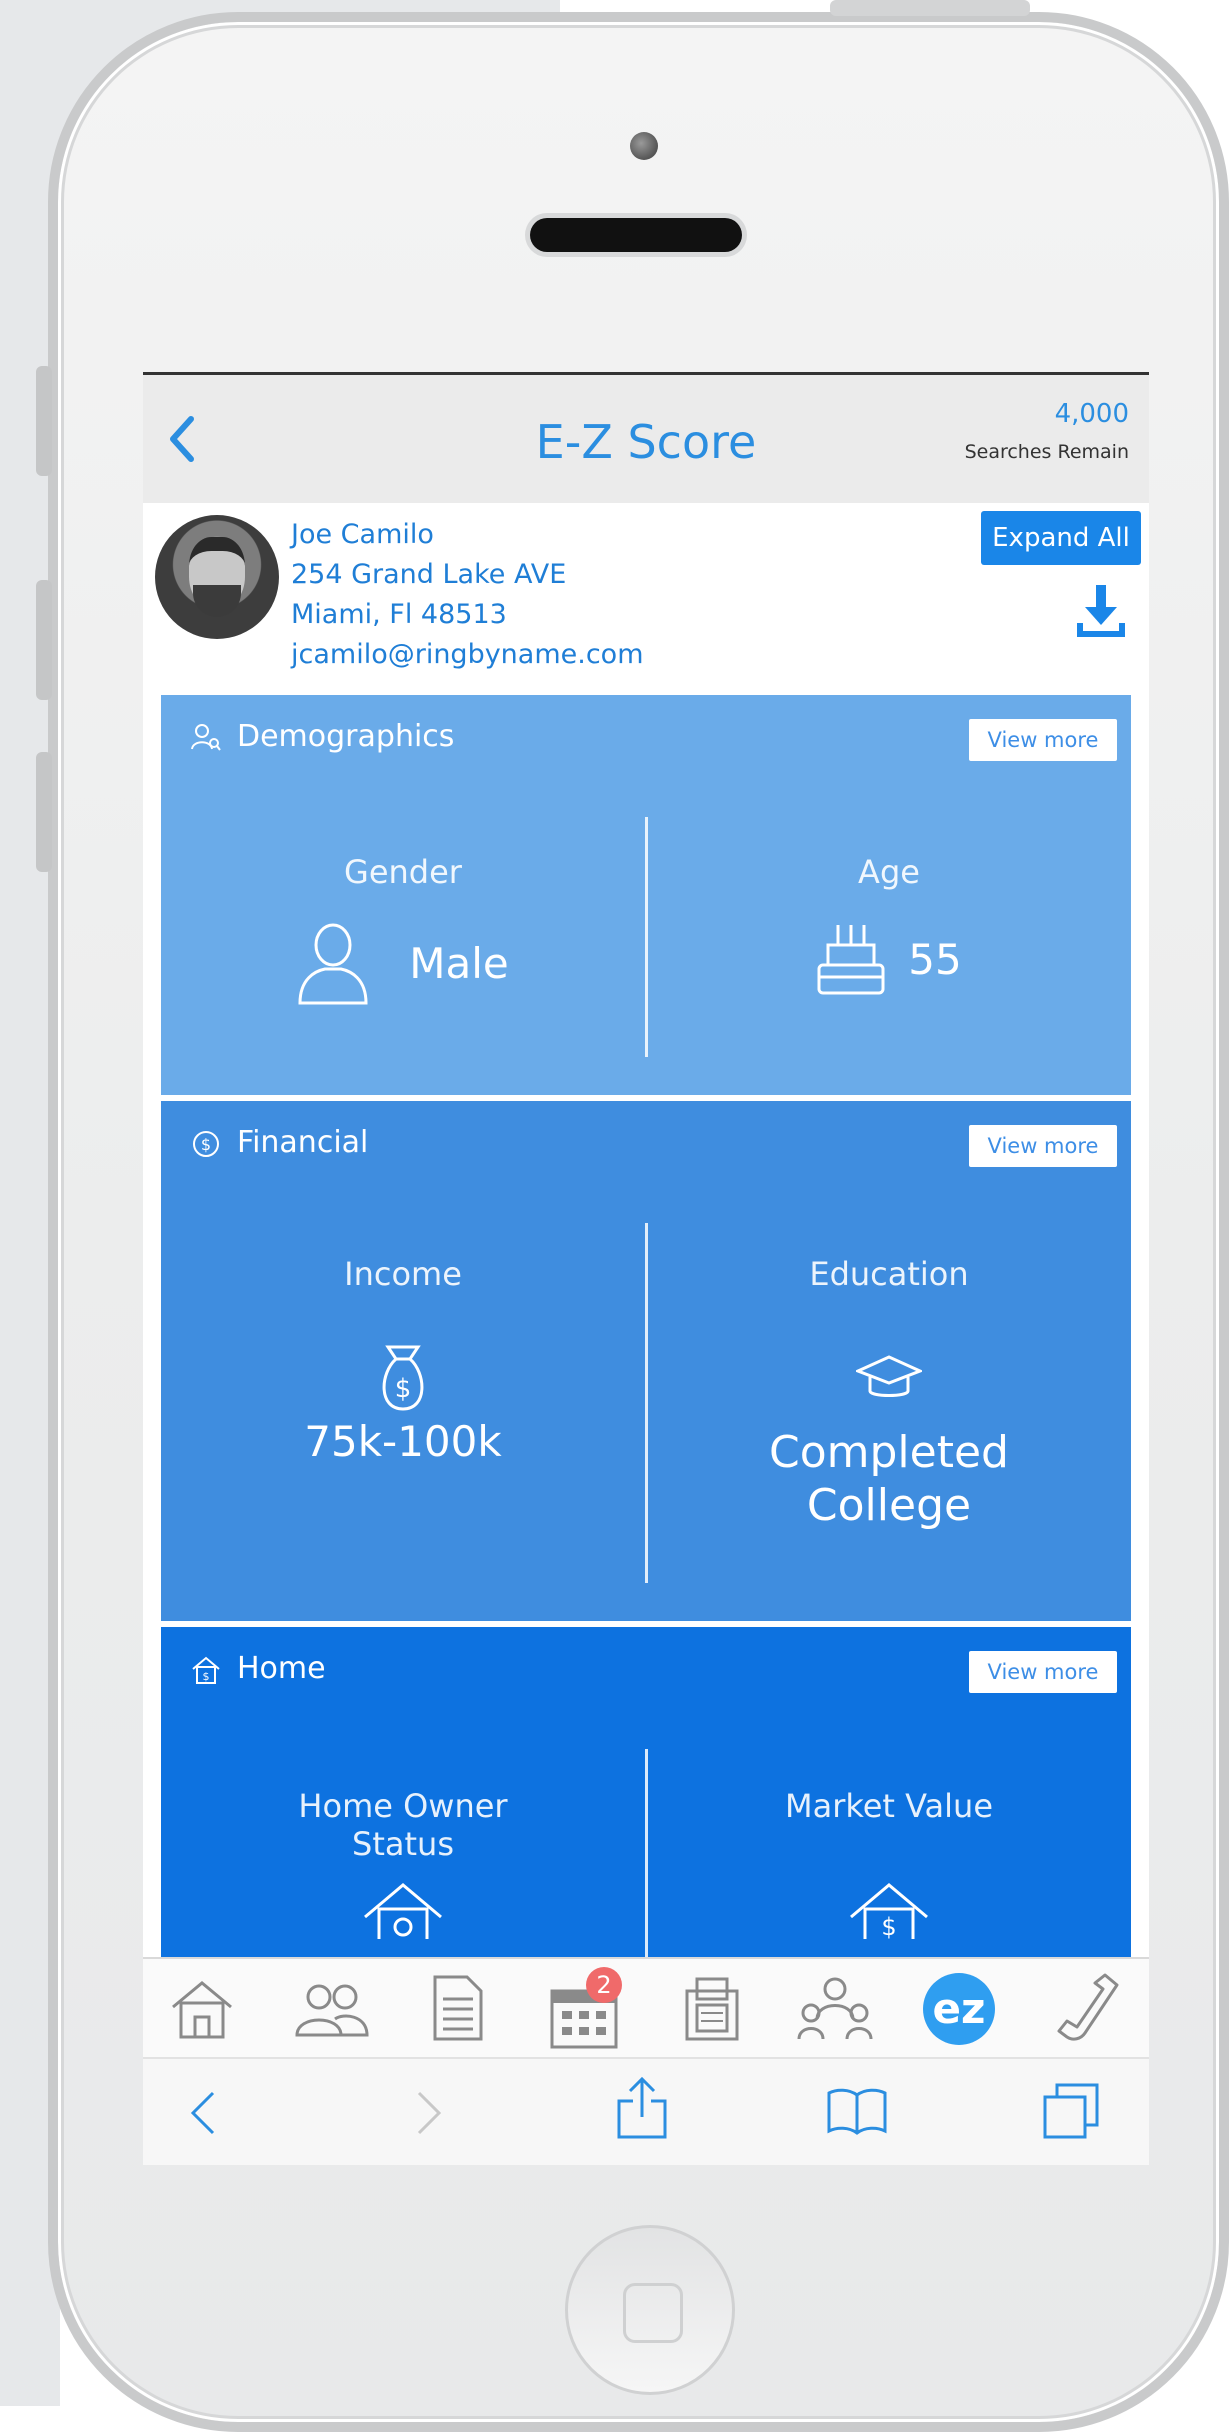  Describe the element at coordinates (930, 8) in the screenshot. I see `power-button` at that location.